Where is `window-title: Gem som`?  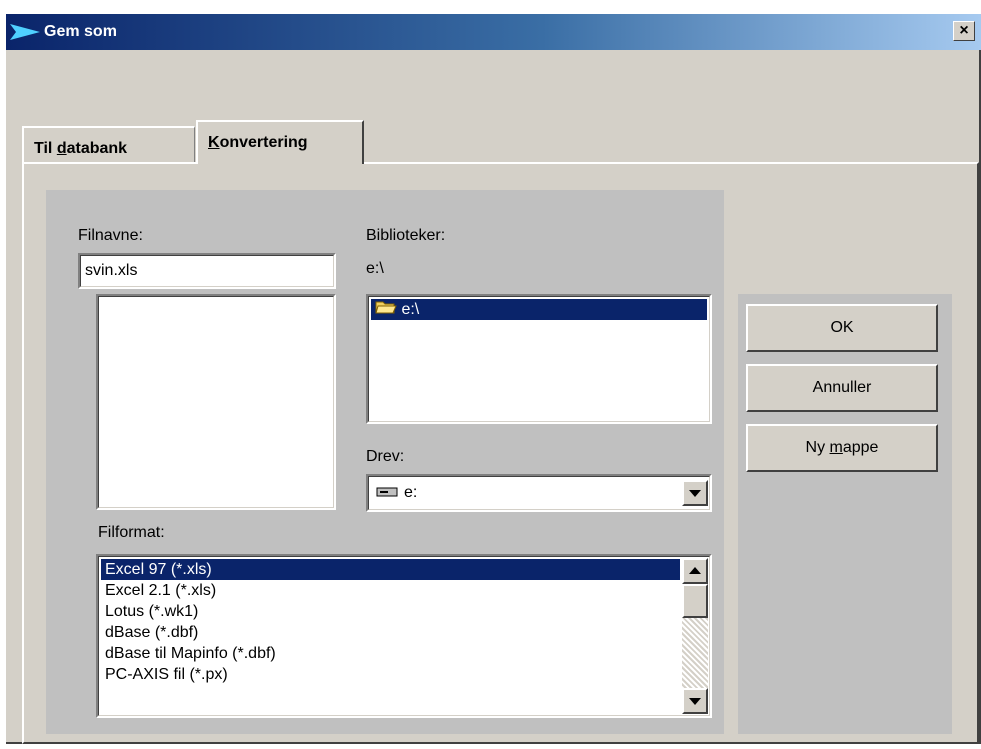
window-title: Gem som is located at coordinates (80, 31).